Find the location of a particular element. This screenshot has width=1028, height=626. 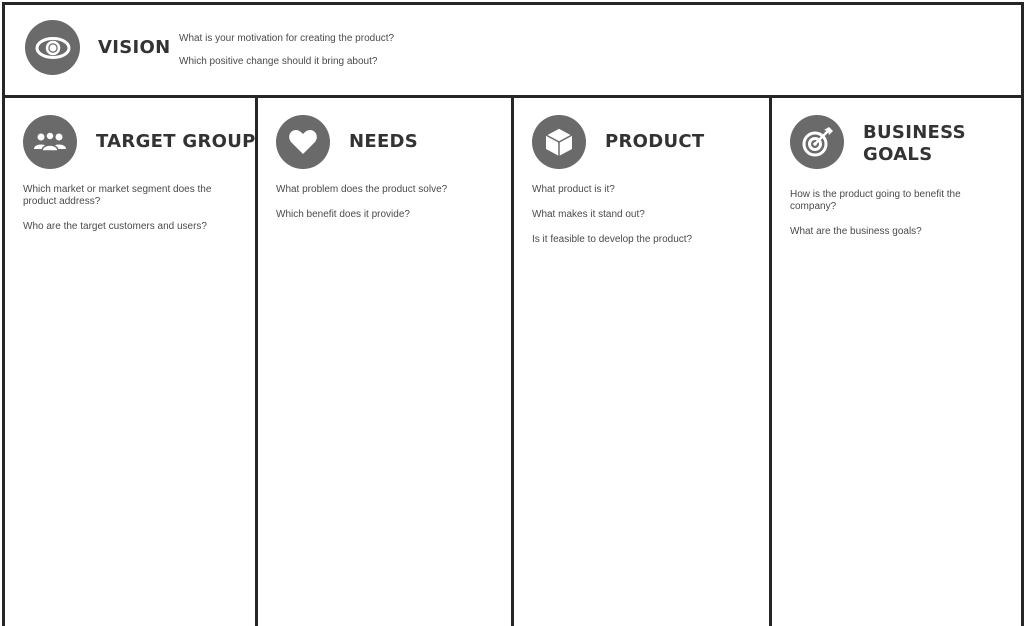

product-title: PRODUCT is located at coordinates (655, 141).